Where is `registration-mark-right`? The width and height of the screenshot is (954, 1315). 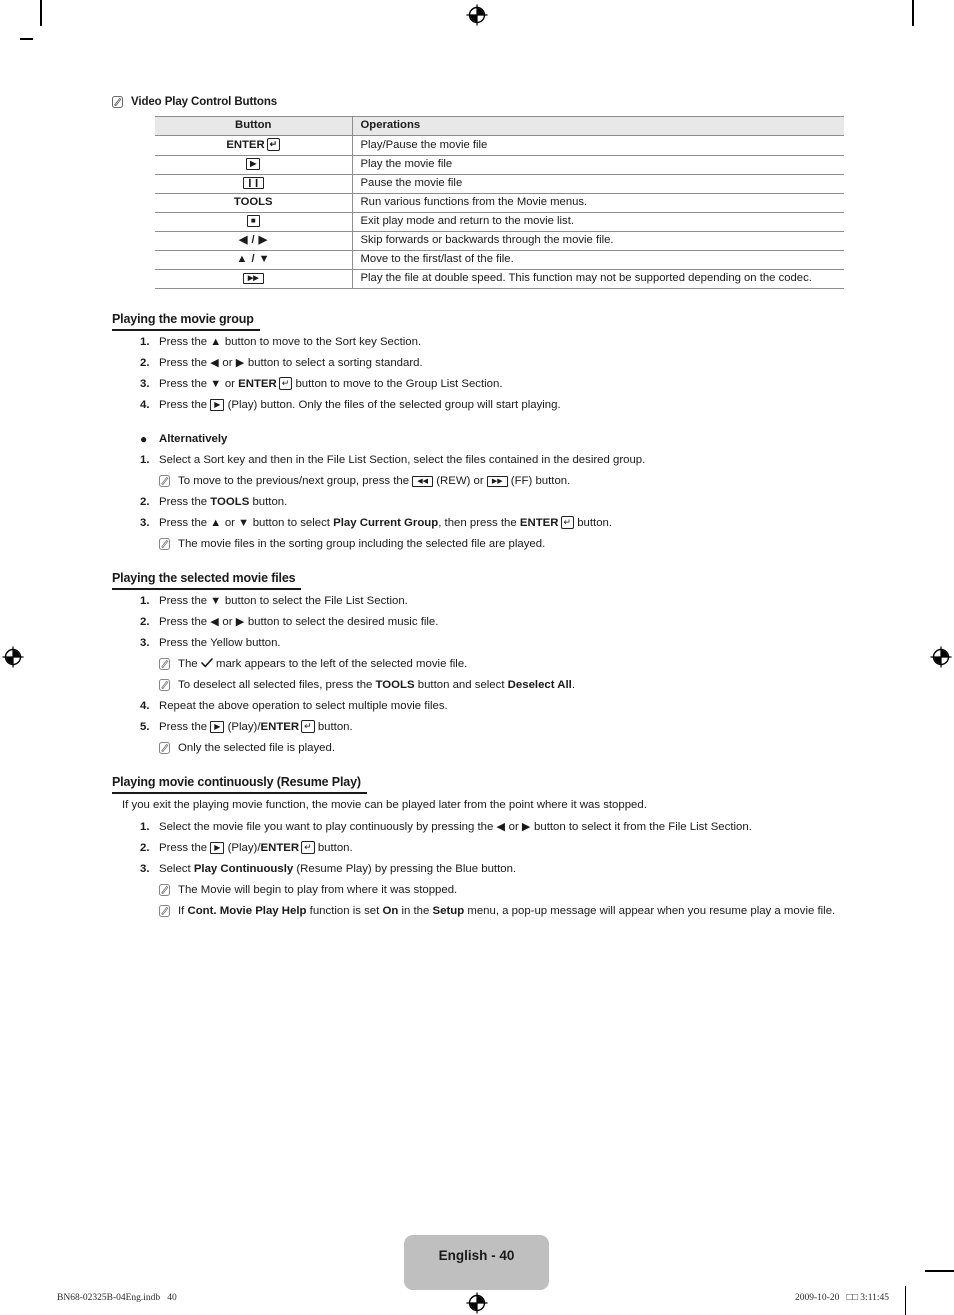
registration-mark-right is located at coordinates (941, 657).